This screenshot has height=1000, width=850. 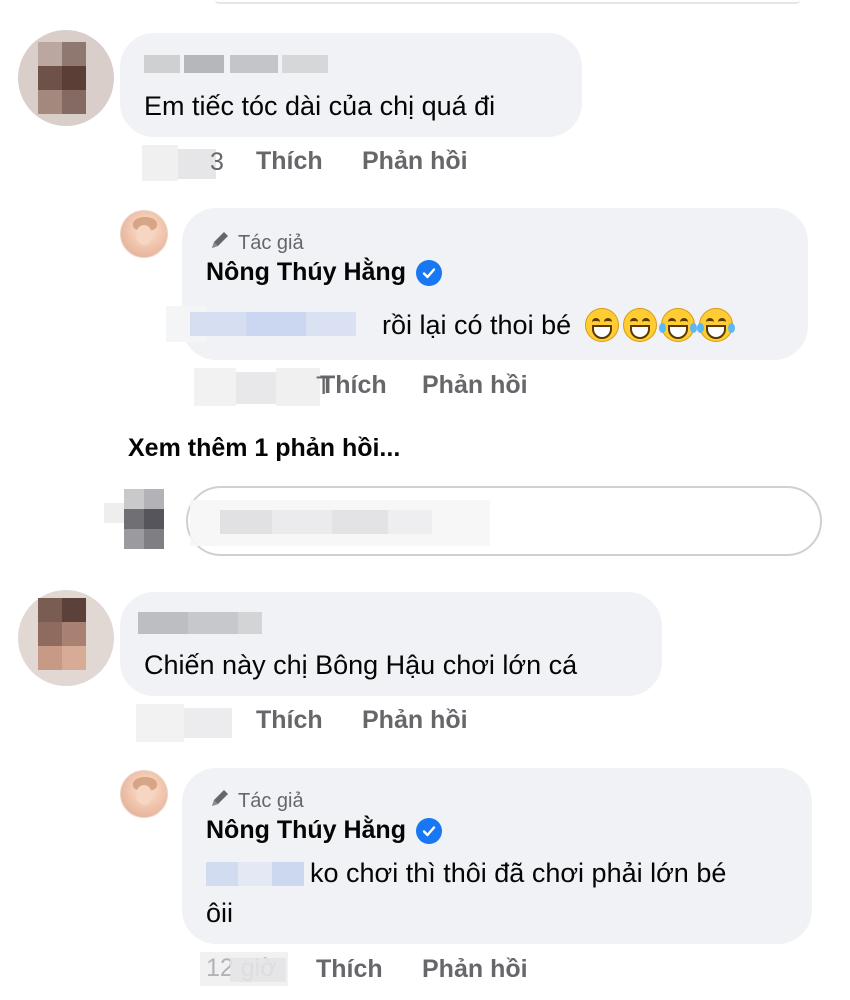 What do you see at coordinates (340, 523) in the screenshot?
I see `reply-input-placeholder-blurred` at bounding box center [340, 523].